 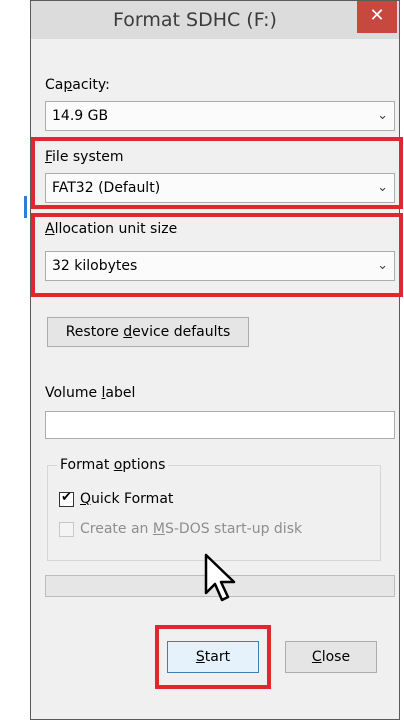 What do you see at coordinates (377, 17) in the screenshot?
I see `close-icon: ✕` at bounding box center [377, 17].